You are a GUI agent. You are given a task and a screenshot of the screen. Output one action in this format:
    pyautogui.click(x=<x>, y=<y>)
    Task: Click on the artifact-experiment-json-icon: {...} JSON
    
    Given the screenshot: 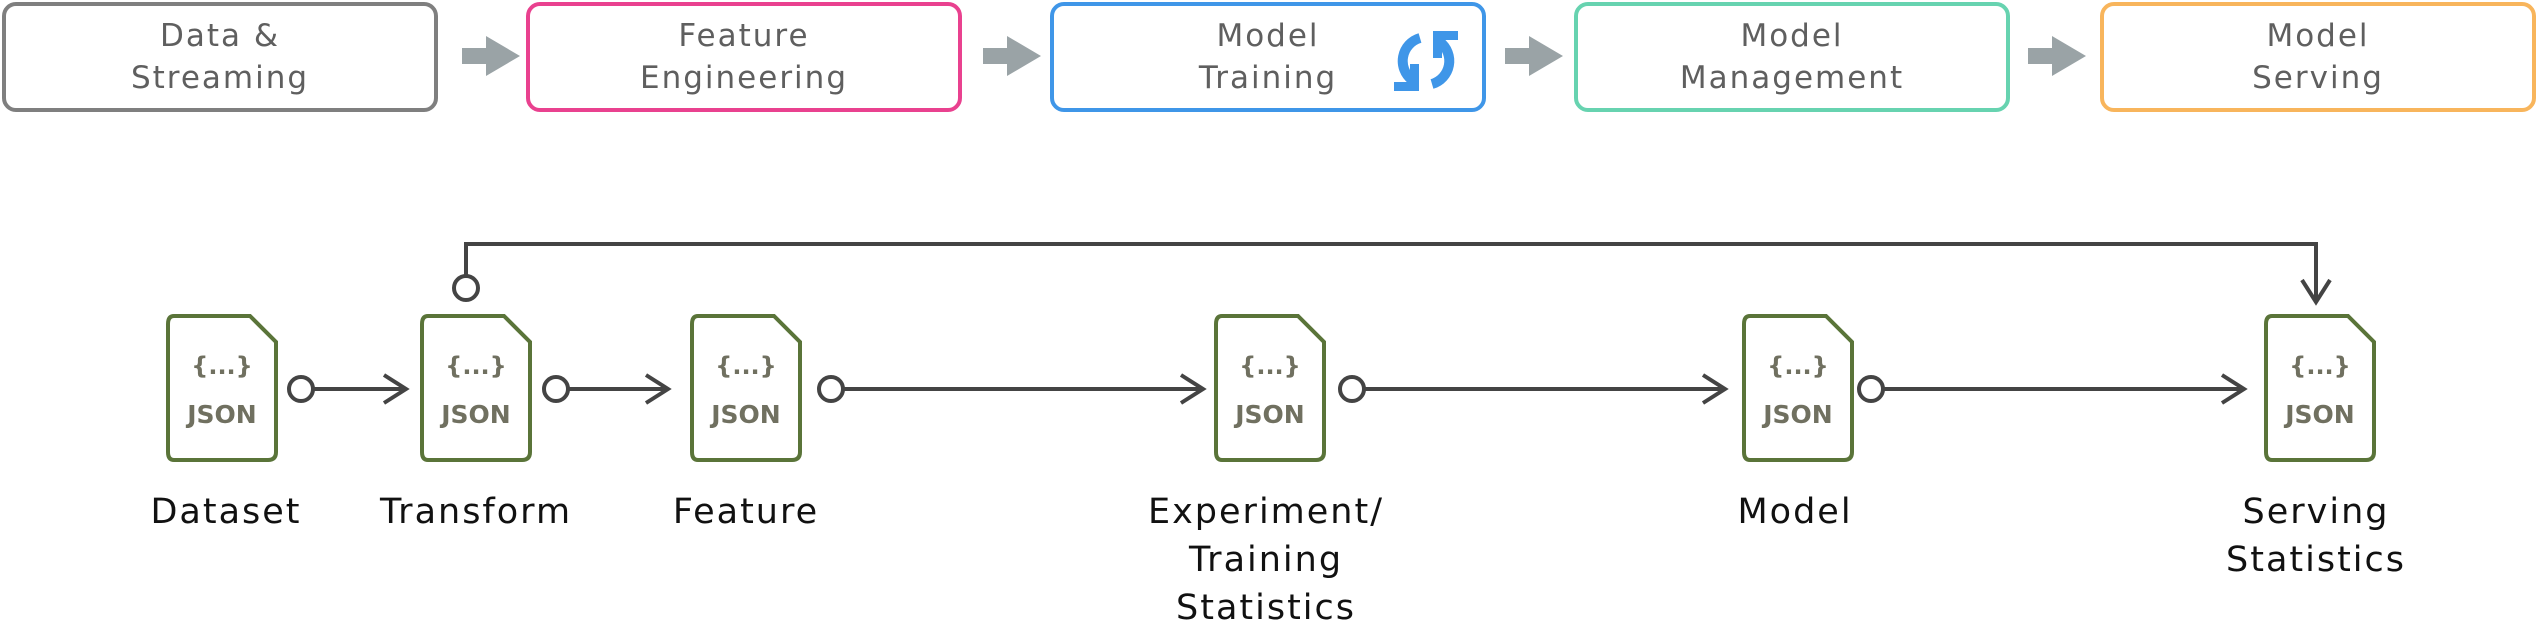 What is the action you would take?
    pyautogui.click(x=1270, y=388)
    